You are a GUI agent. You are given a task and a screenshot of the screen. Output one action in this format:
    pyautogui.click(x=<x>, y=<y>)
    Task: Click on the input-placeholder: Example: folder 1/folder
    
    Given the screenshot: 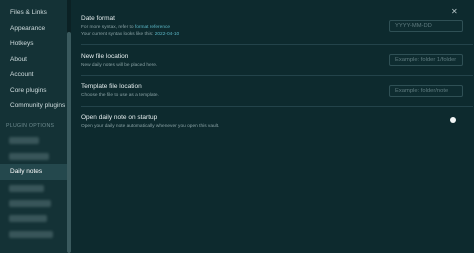 What is the action you would take?
    pyautogui.click(x=426, y=60)
    